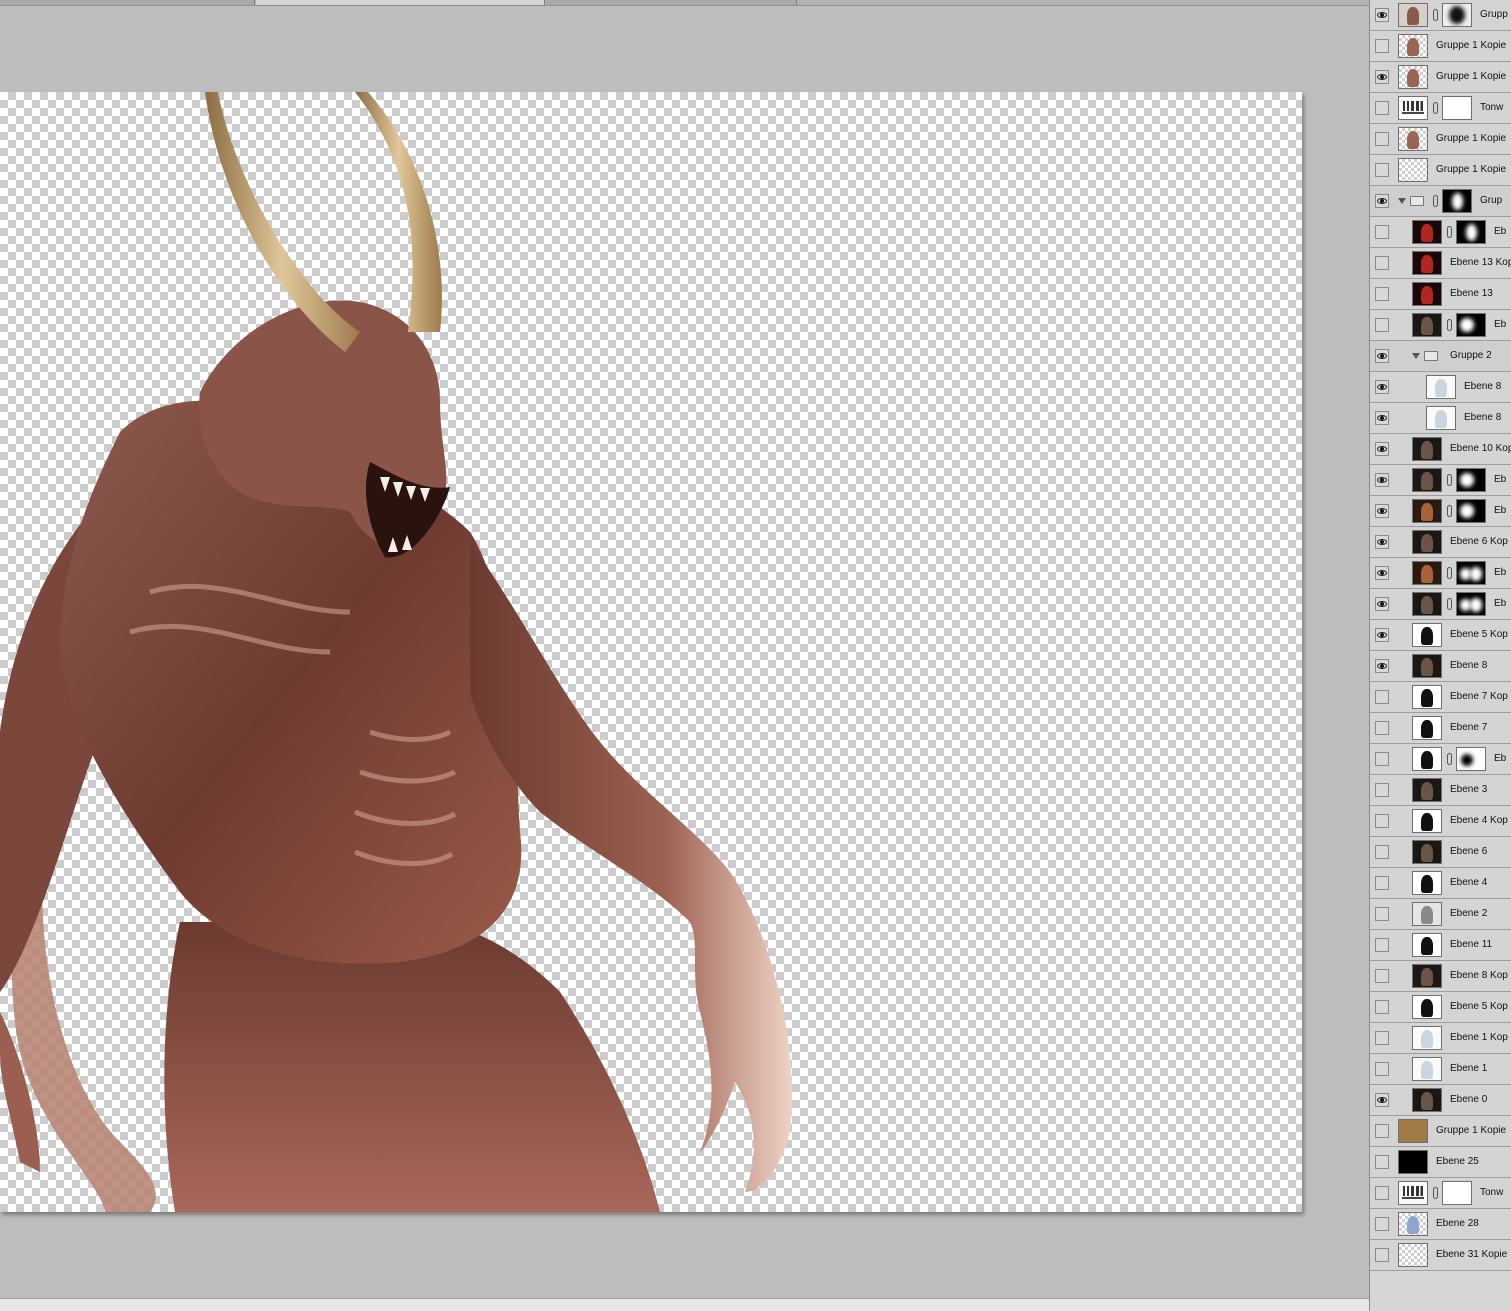 The image size is (1511, 1311). I want to click on layer-row: Ebene 13, so click(1440, 294).